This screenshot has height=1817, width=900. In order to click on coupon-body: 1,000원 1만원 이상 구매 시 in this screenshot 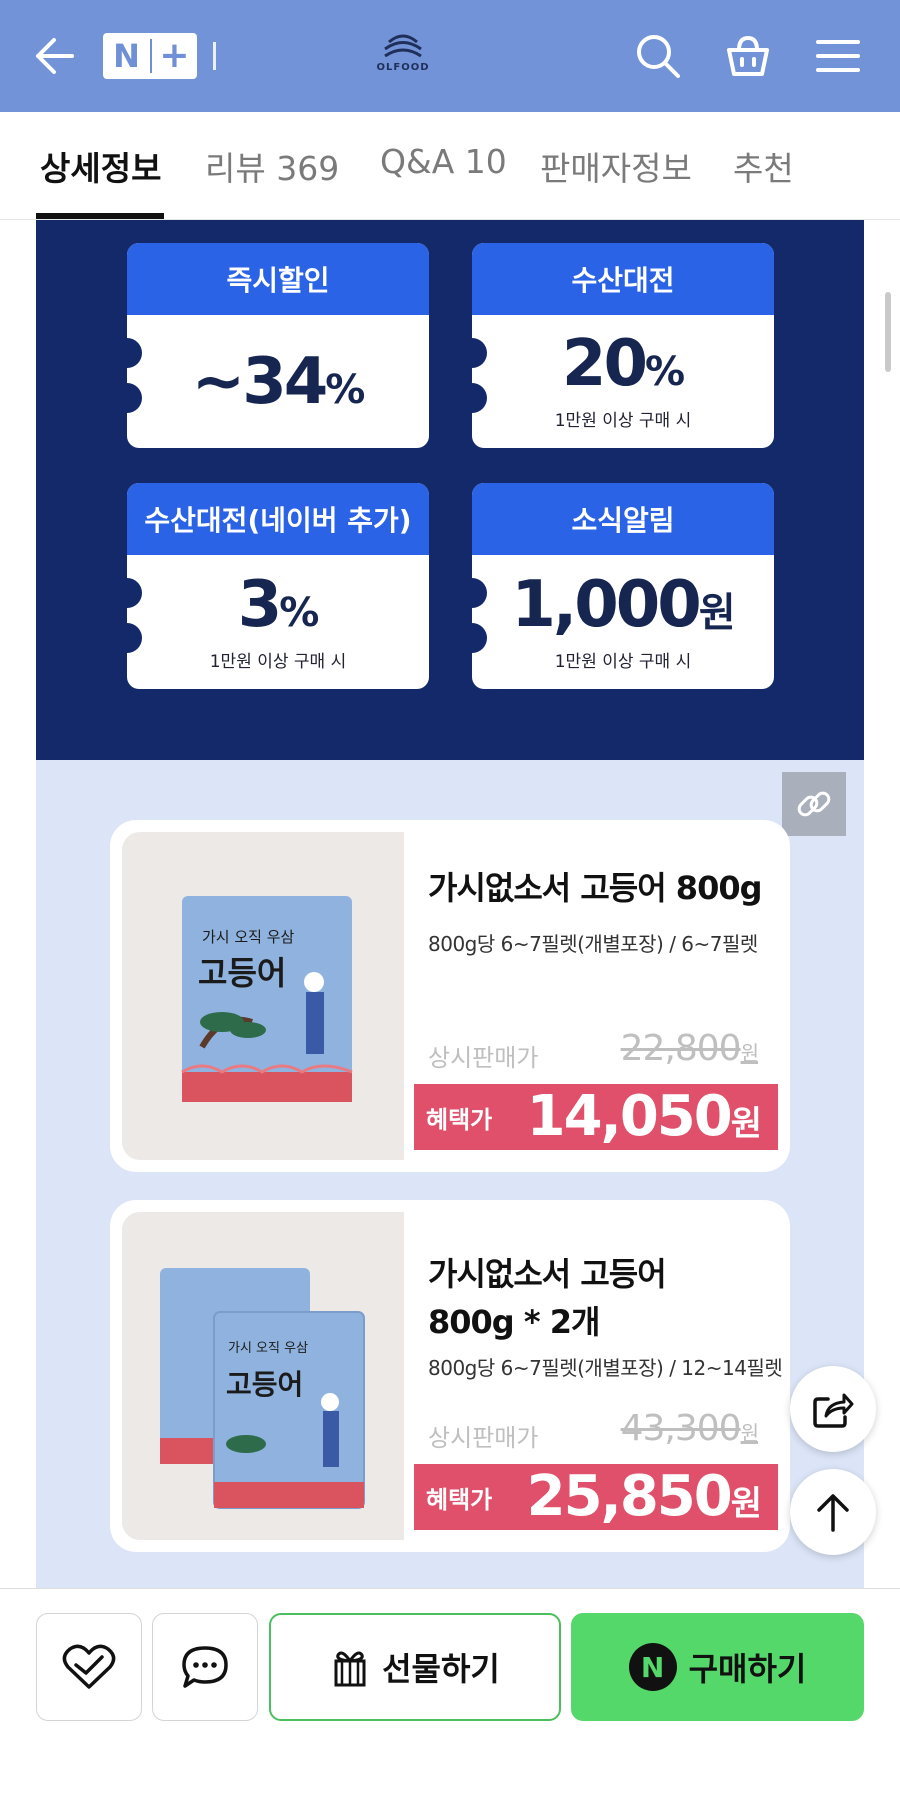, I will do `click(623, 622)`.